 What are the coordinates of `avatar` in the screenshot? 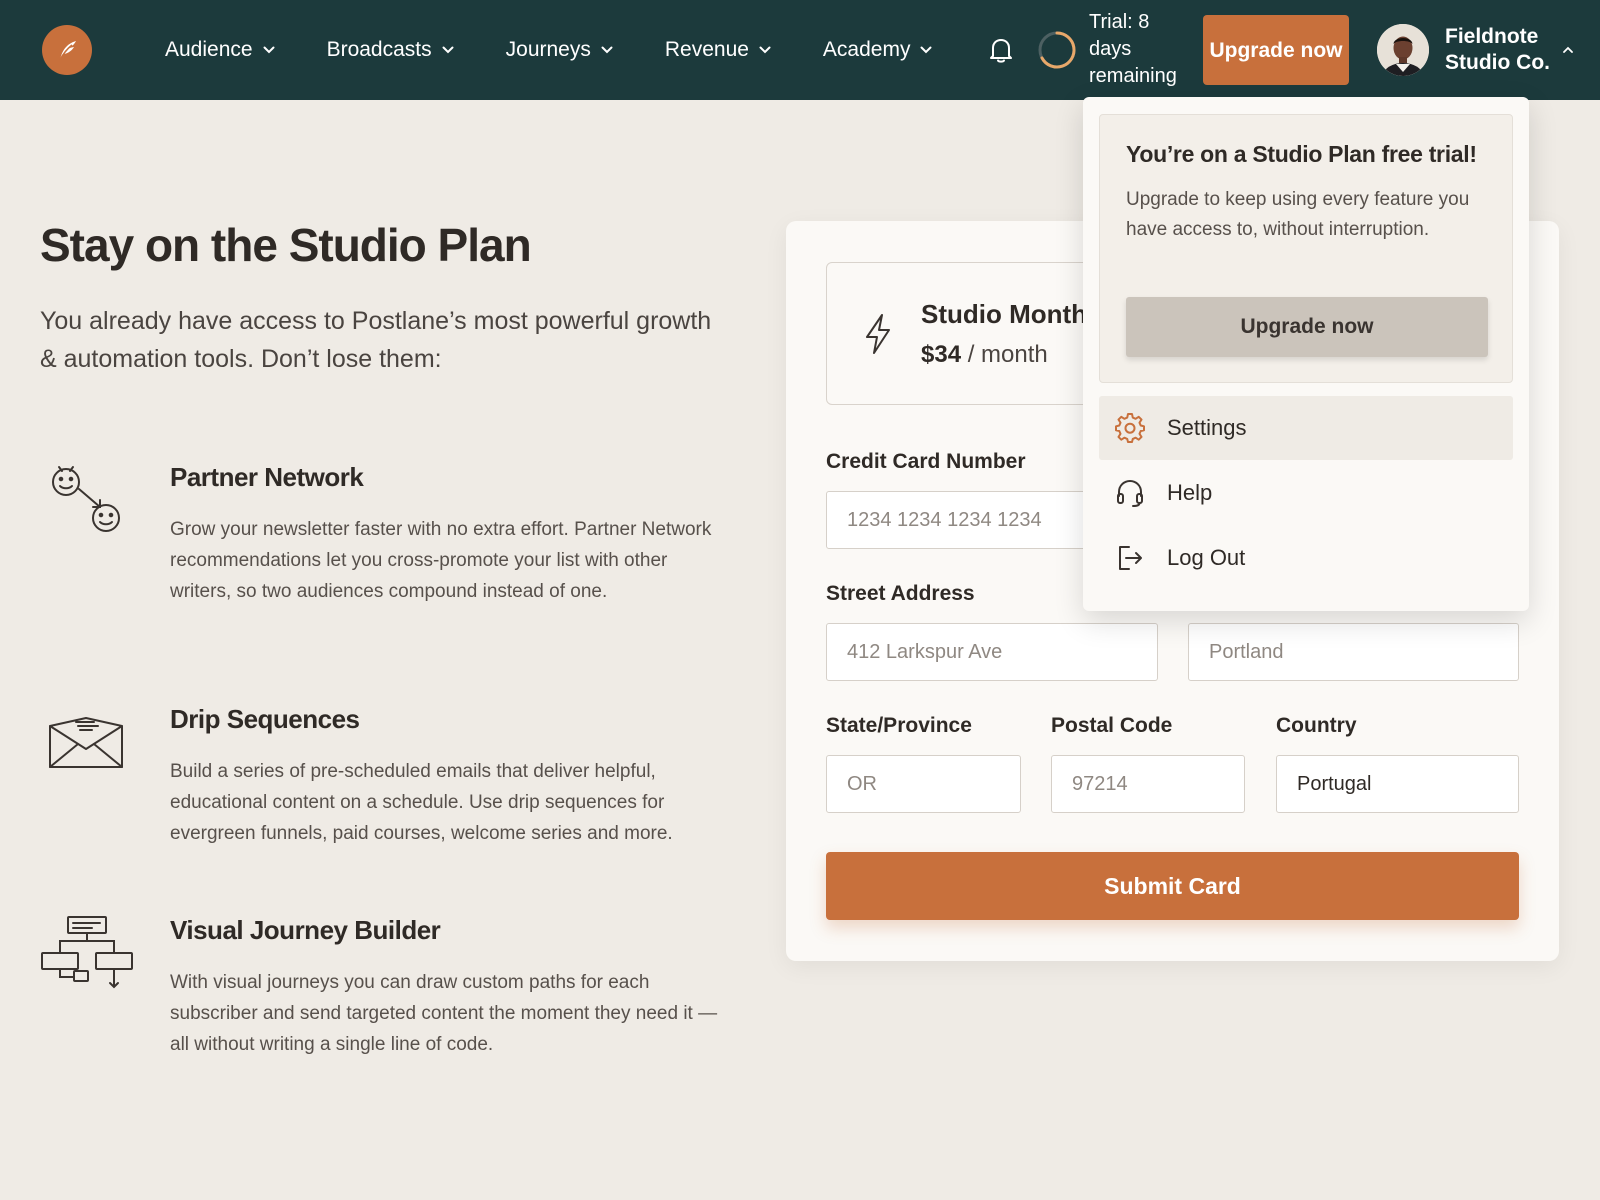 It's located at (1403, 50).